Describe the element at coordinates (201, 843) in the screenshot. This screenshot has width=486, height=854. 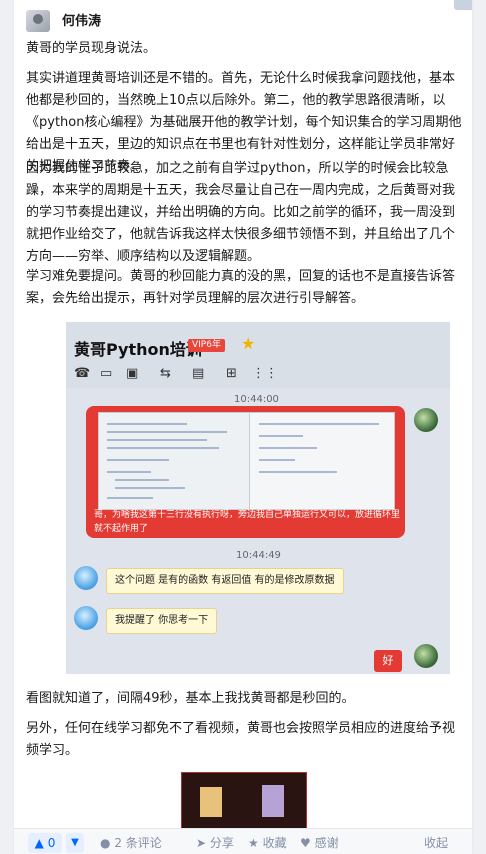
I see `share-icon: ➤` at that location.